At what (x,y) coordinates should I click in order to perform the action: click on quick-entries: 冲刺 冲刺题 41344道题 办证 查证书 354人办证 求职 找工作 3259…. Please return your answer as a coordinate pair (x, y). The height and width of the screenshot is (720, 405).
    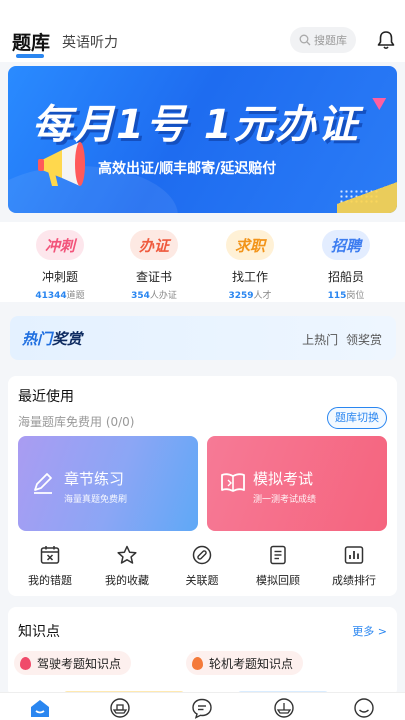
    Looking at the image, I should click on (202, 262).